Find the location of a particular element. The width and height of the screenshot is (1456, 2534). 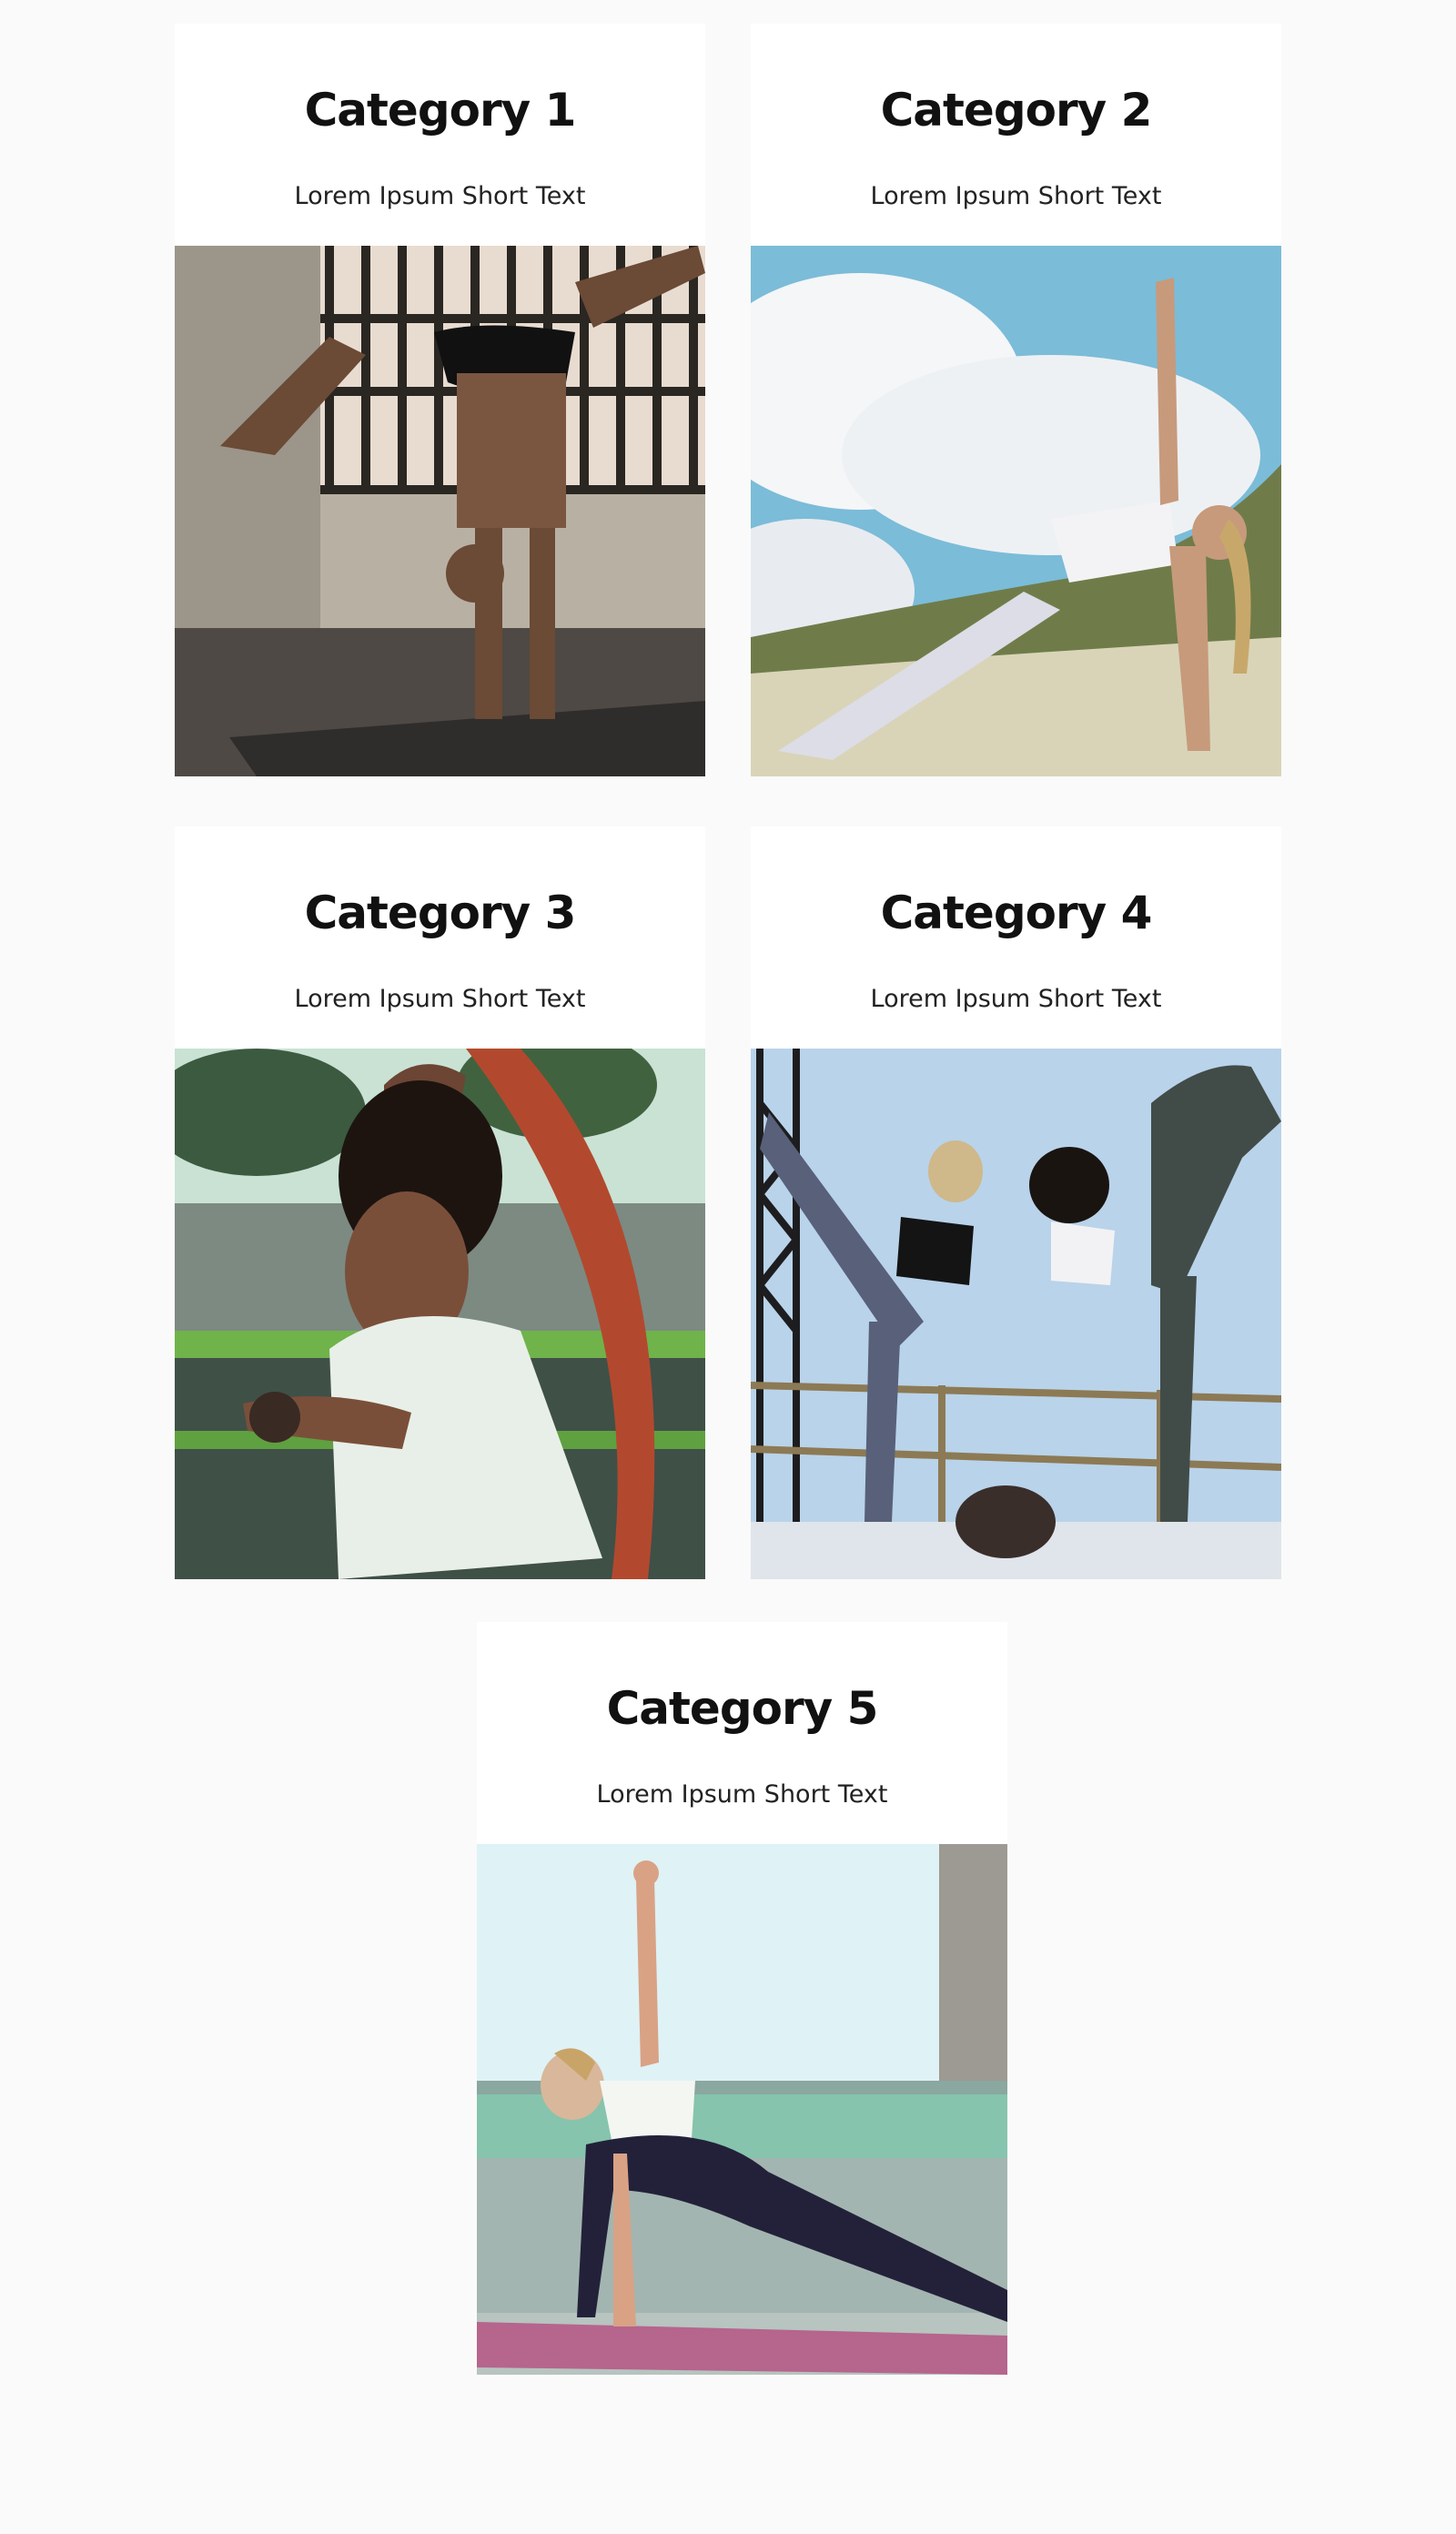

category-card-3: Category 3 Lorem Ipsum Short Text is located at coordinates (440, 1202).